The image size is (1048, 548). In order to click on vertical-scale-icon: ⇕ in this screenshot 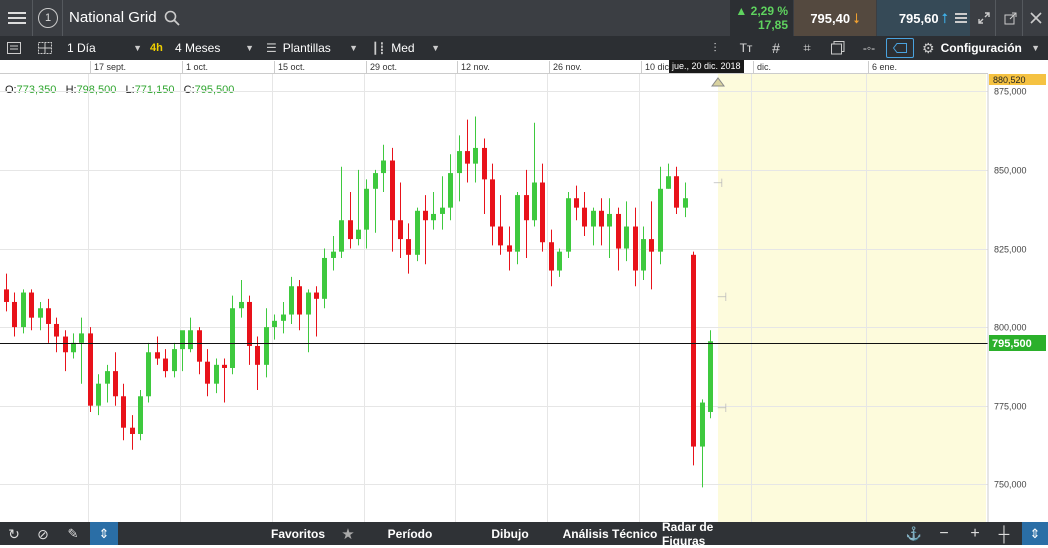, I will do `click(1035, 533)`.